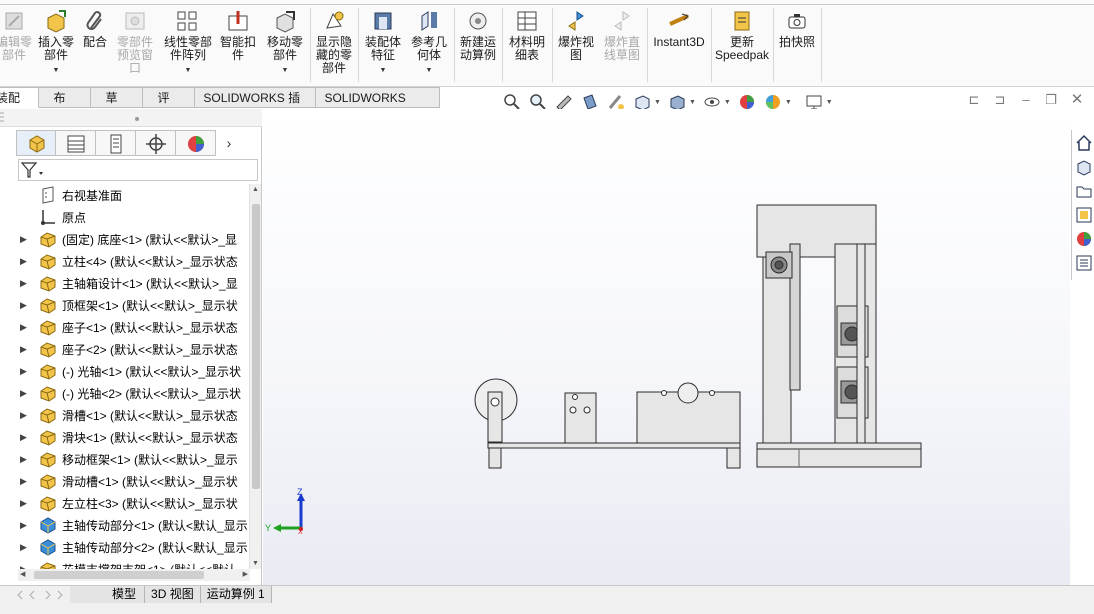 The image size is (1094, 614). I want to click on show-hidden-components-button: 显示隐 藏的零 部件, so click(334, 41).